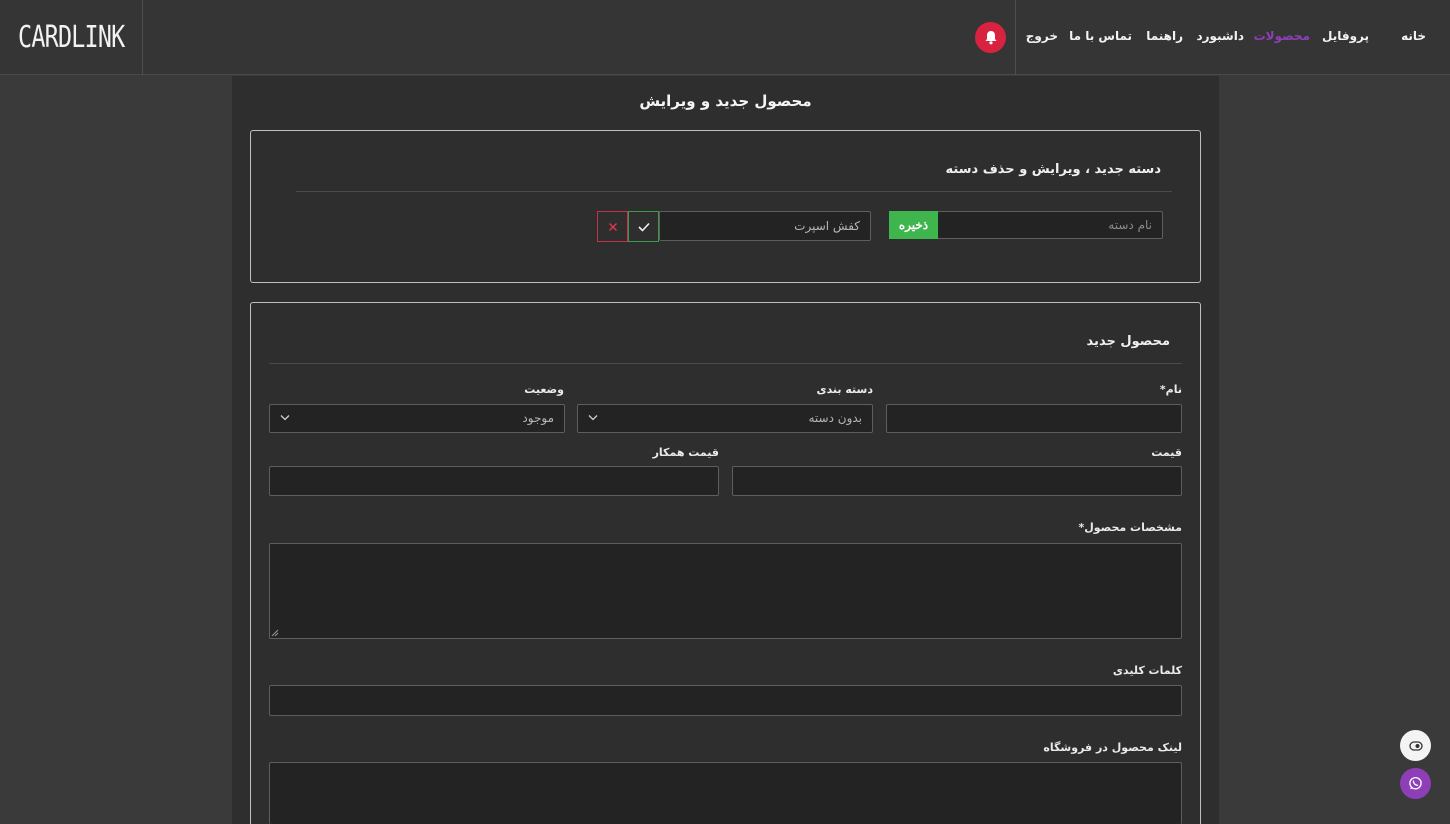 This screenshot has height=824, width=1450. What do you see at coordinates (725, 700) in the screenshot?
I see `keywords-input` at bounding box center [725, 700].